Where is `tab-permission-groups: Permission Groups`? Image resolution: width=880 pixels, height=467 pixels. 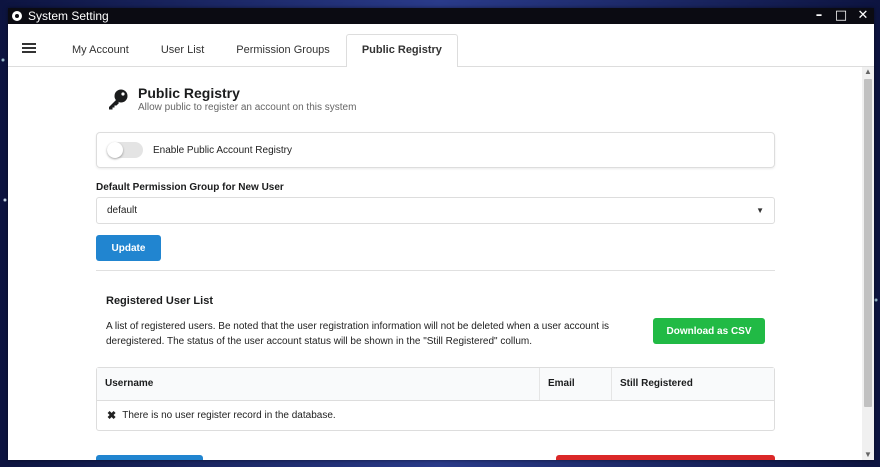
tab-permission-groups: Permission Groups is located at coordinates (283, 50).